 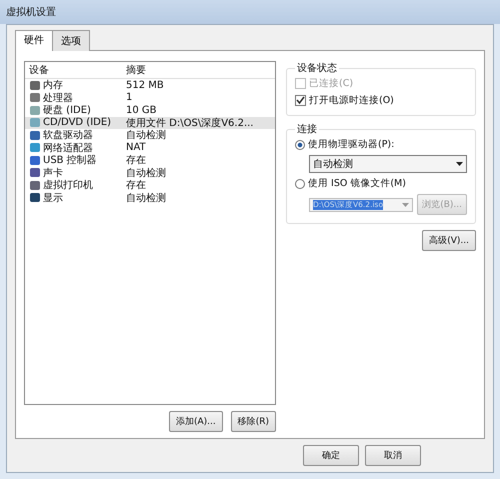 What do you see at coordinates (58, 98) in the screenshot?
I see `device-name: 处理器` at bounding box center [58, 98].